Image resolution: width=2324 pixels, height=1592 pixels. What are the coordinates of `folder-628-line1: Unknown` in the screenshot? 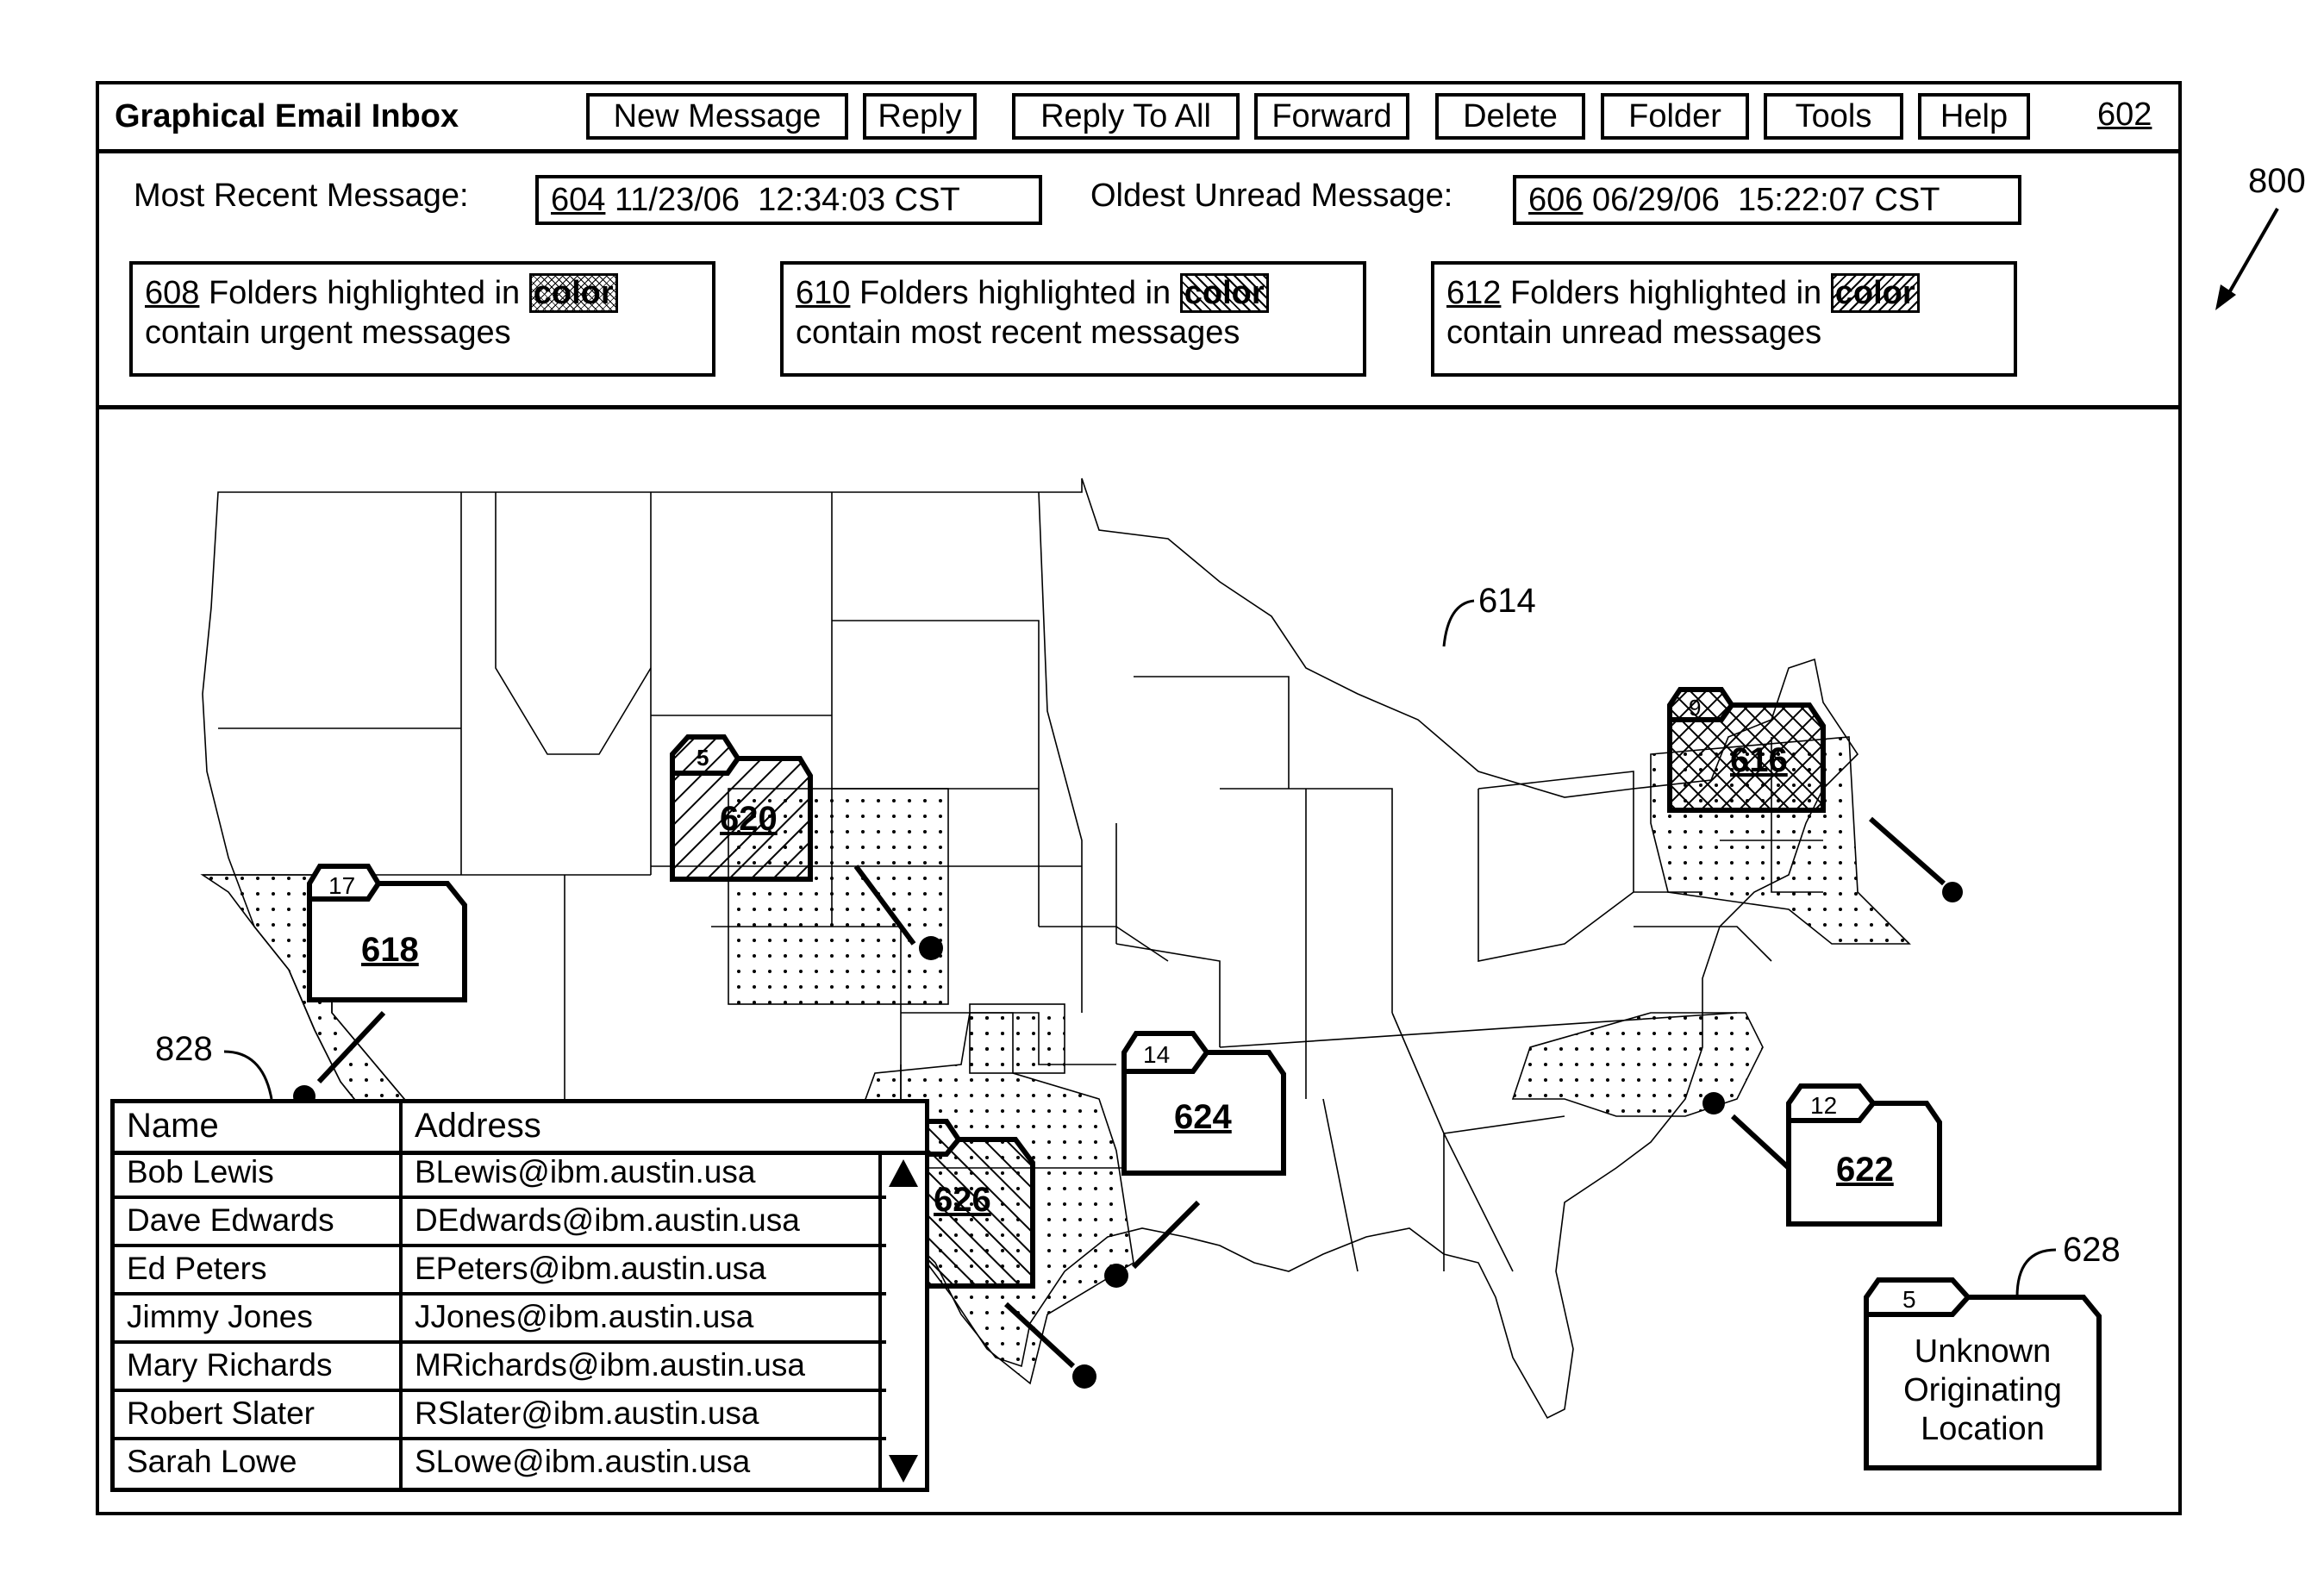 It's located at (1983, 1351).